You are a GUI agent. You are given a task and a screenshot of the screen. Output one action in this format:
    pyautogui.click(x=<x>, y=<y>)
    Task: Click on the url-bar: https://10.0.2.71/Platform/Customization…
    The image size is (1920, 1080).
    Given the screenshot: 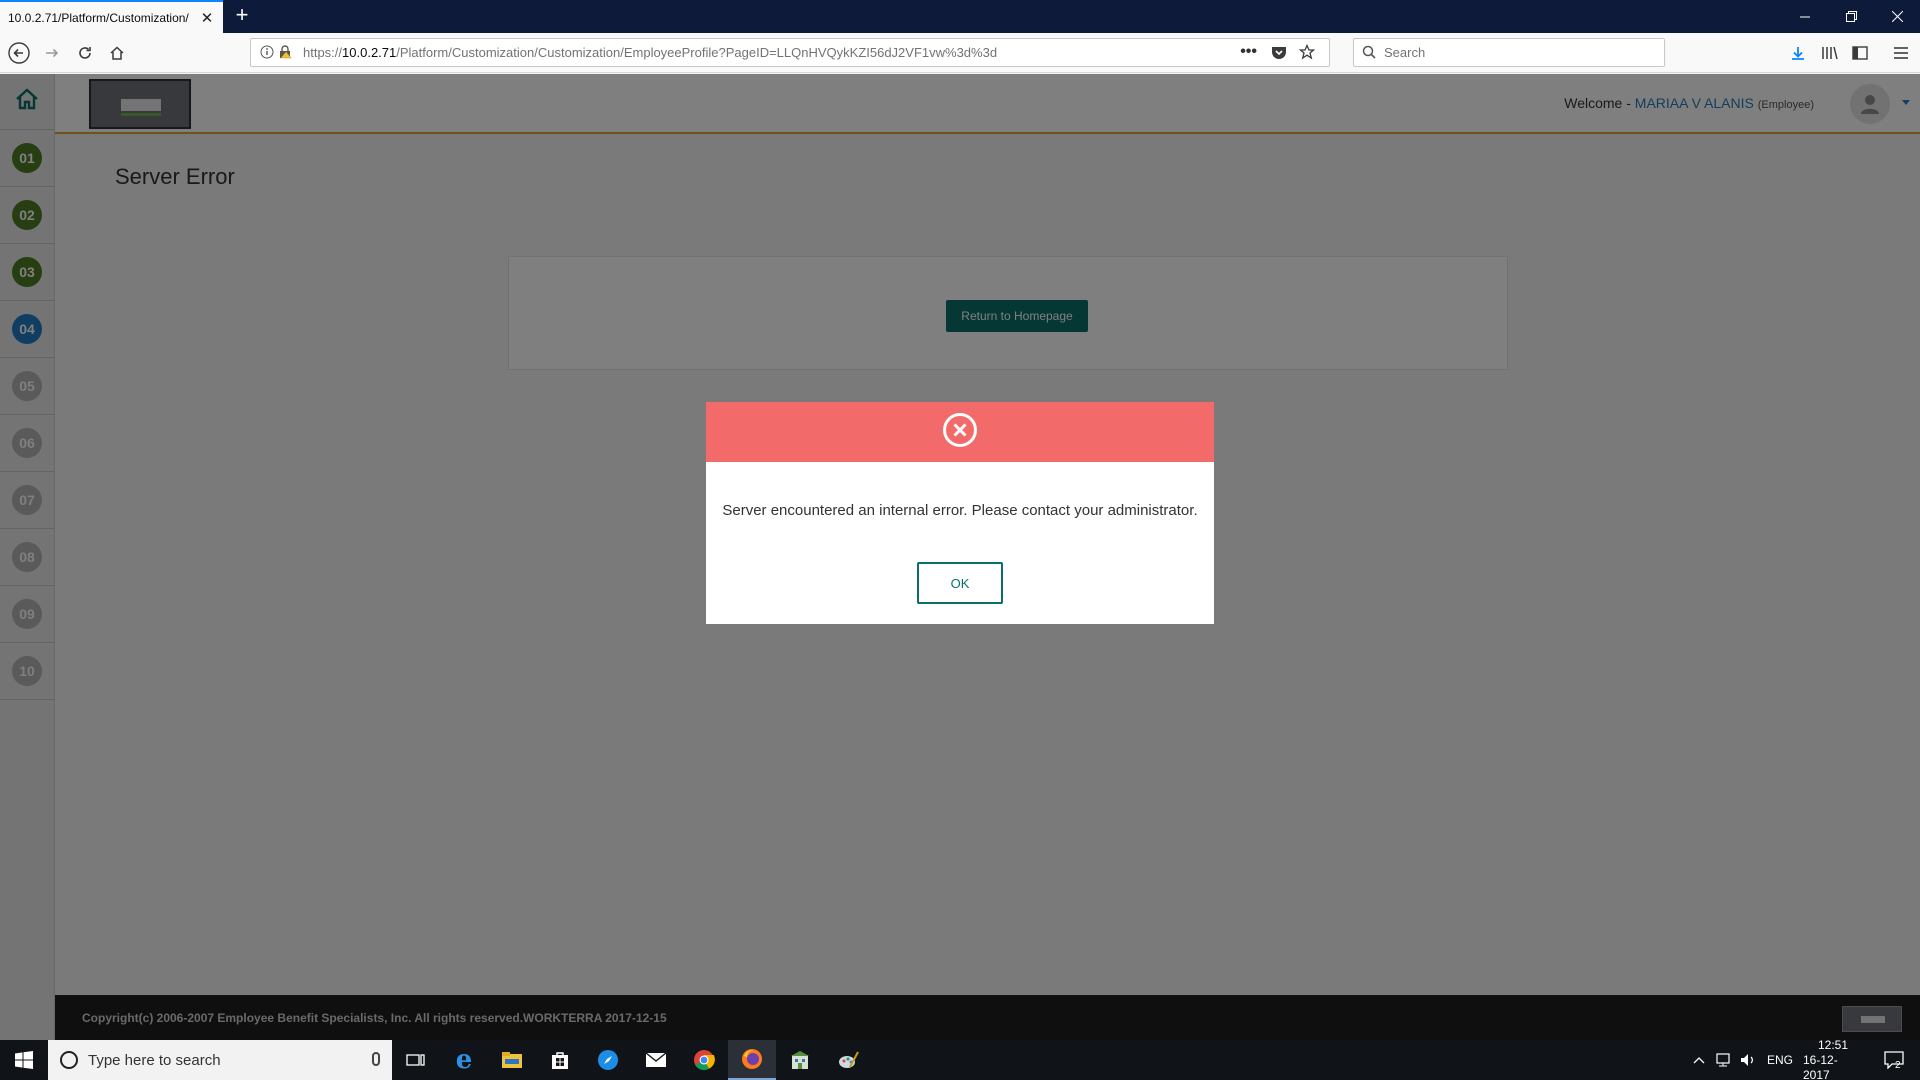 What is the action you would take?
    pyautogui.click(x=790, y=52)
    